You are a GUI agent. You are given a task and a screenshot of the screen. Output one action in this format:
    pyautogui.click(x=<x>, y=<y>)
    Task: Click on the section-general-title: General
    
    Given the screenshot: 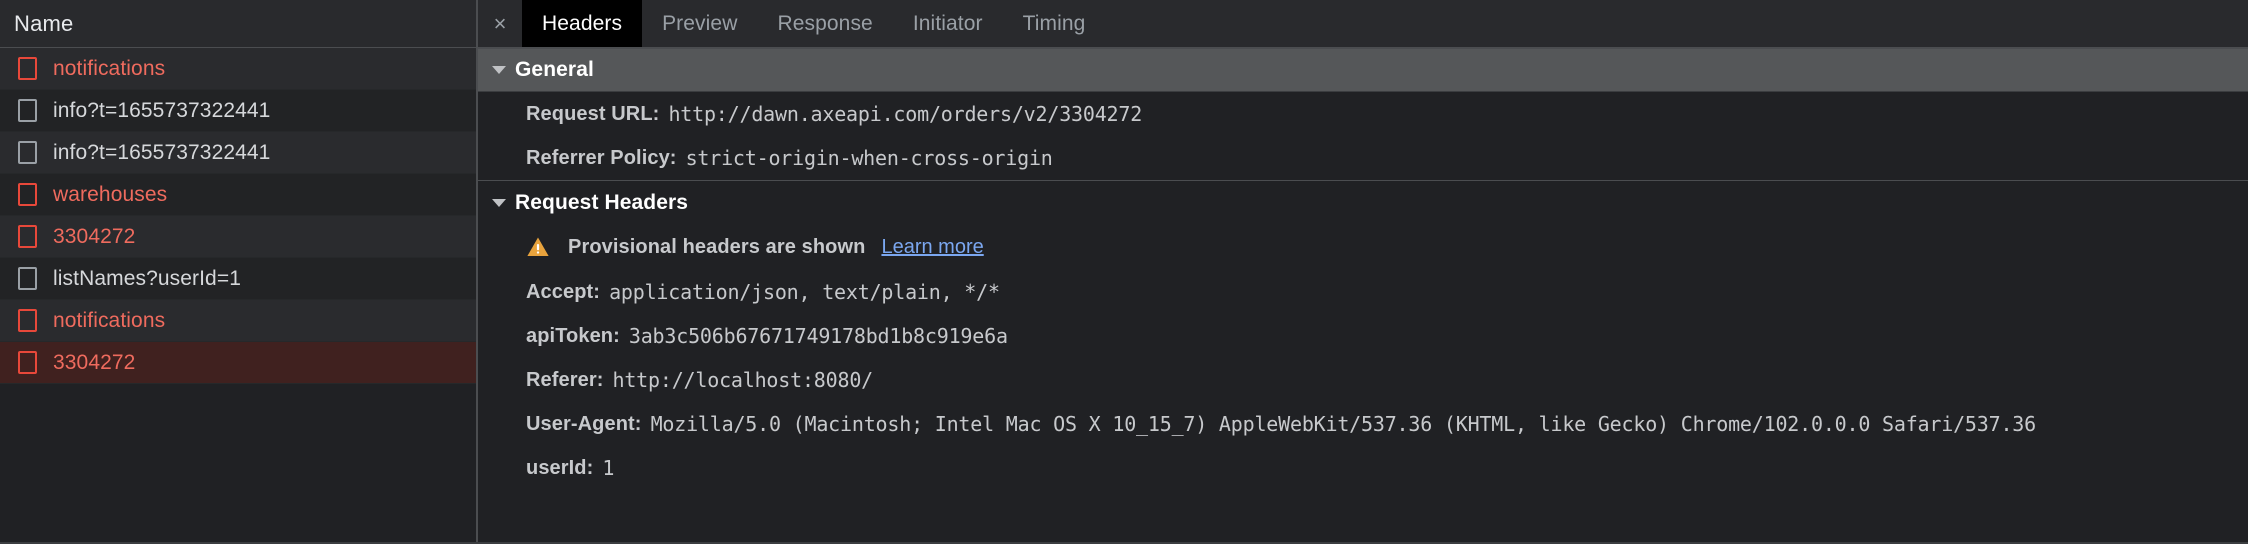 What is the action you would take?
    pyautogui.click(x=554, y=69)
    